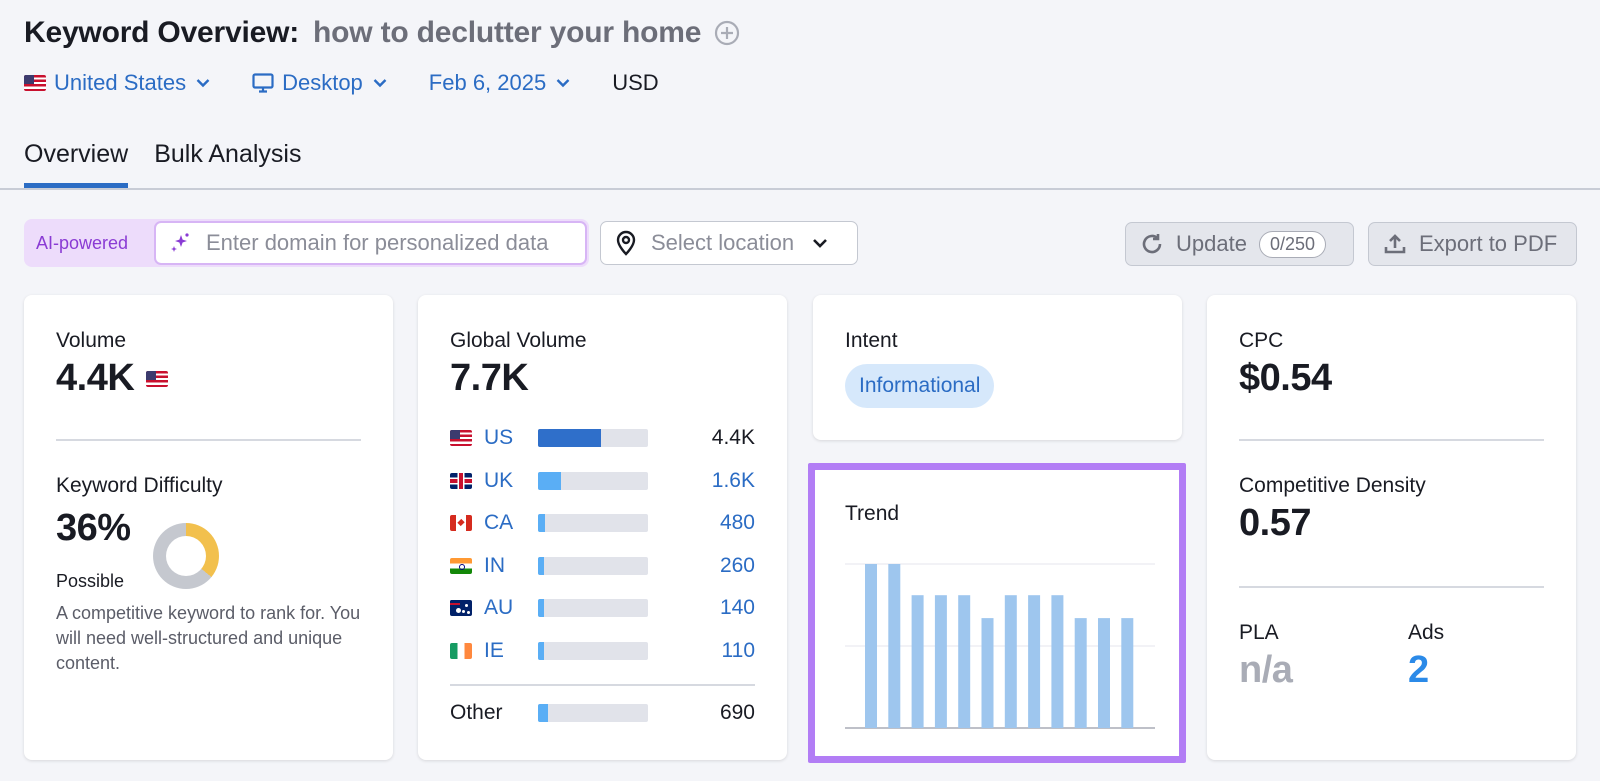 The height and width of the screenshot is (781, 1600). What do you see at coordinates (729, 243) in the screenshot?
I see `location-select: Select location` at bounding box center [729, 243].